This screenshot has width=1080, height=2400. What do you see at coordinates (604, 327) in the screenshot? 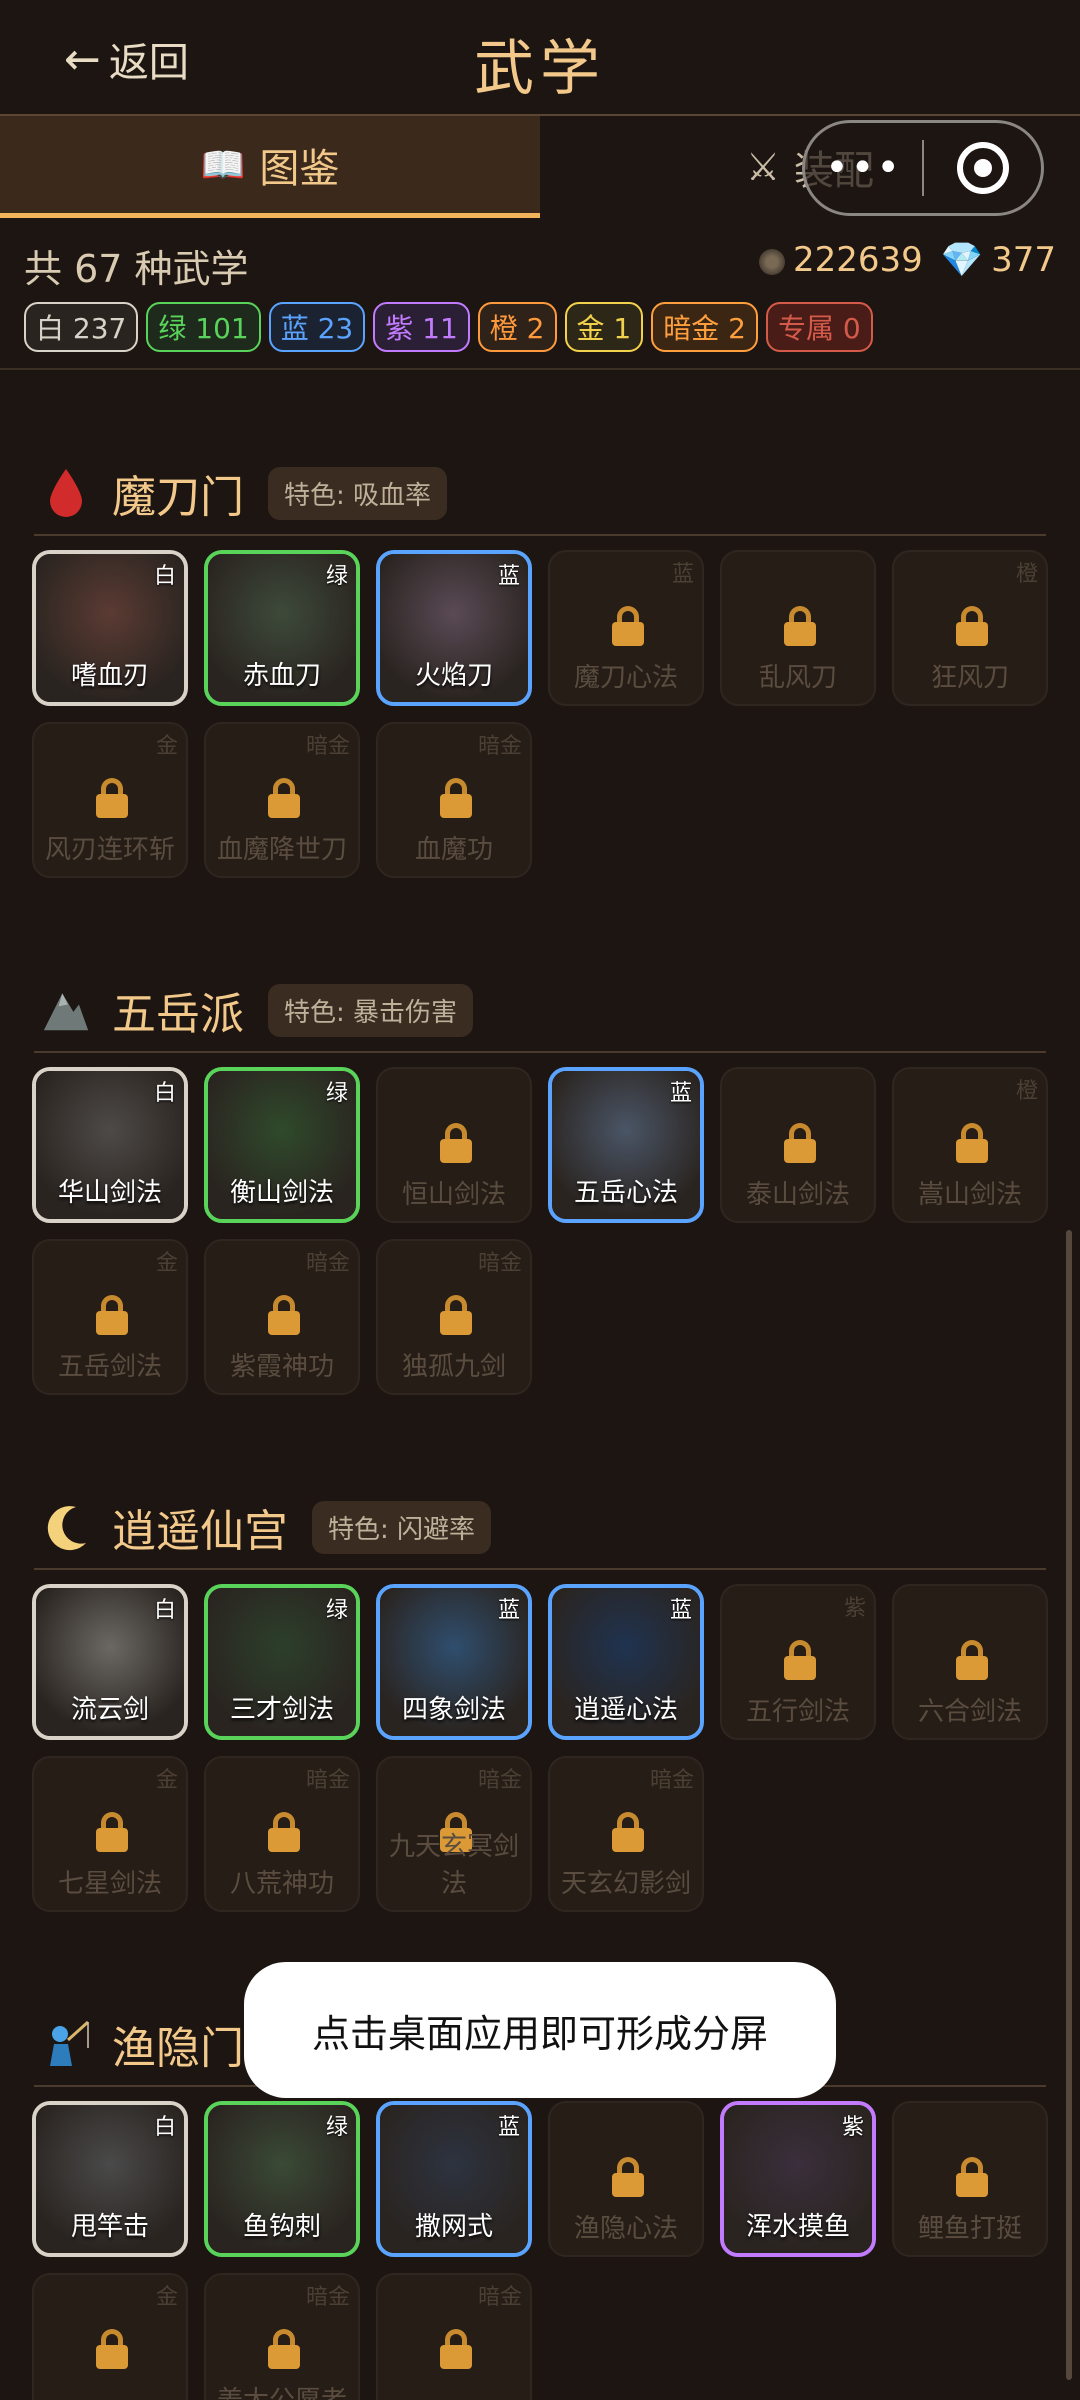
I see `rarity-badge: 金 1` at bounding box center [604, 327].